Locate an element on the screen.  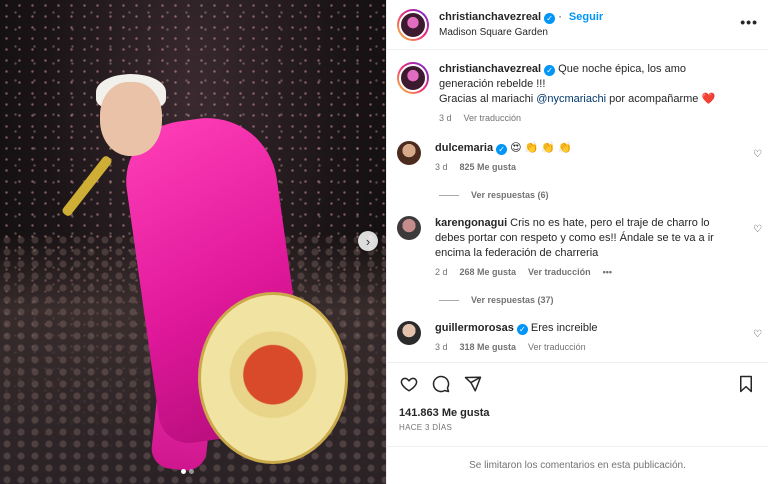
save-icon is located at coordinates (746, 384).